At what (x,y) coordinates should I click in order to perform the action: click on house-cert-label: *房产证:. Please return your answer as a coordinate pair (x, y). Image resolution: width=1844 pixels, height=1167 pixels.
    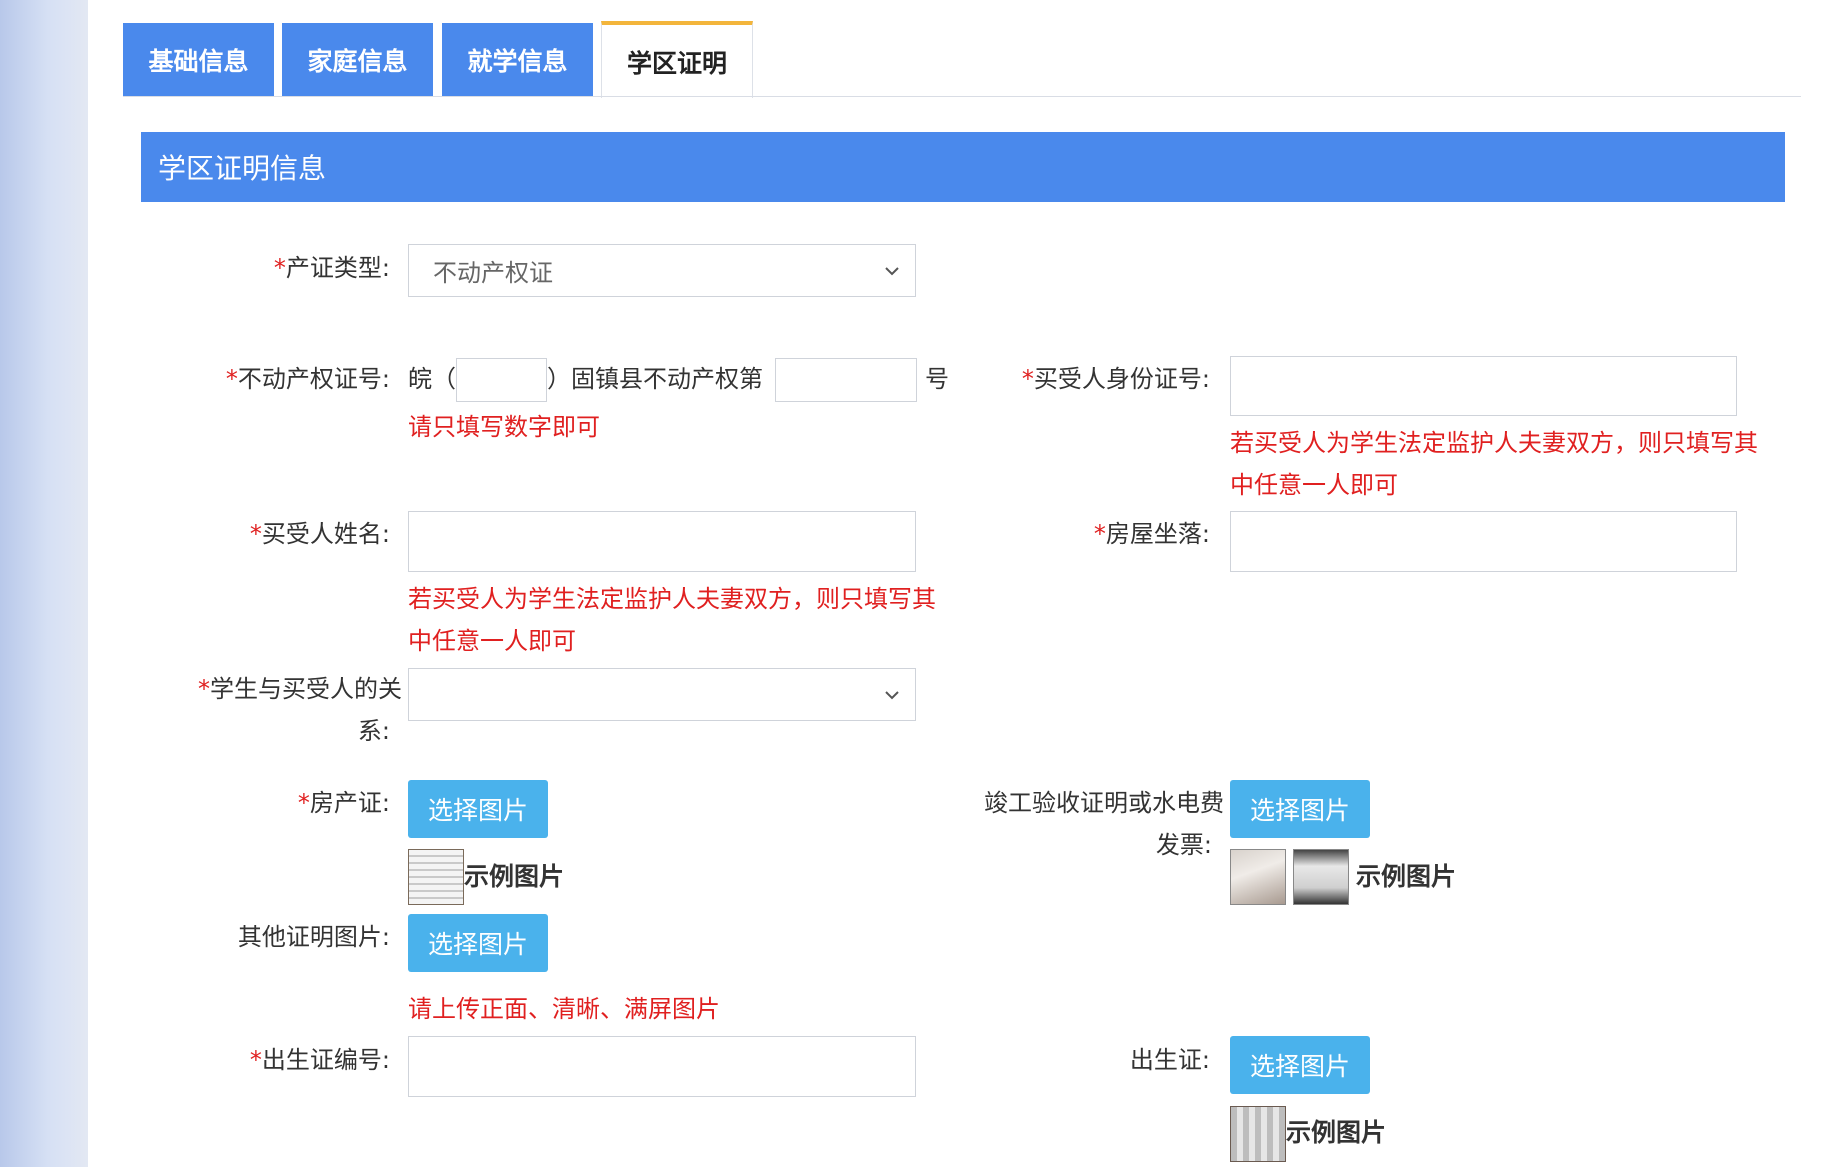
    Looking at the image, I should click on (343, 803).